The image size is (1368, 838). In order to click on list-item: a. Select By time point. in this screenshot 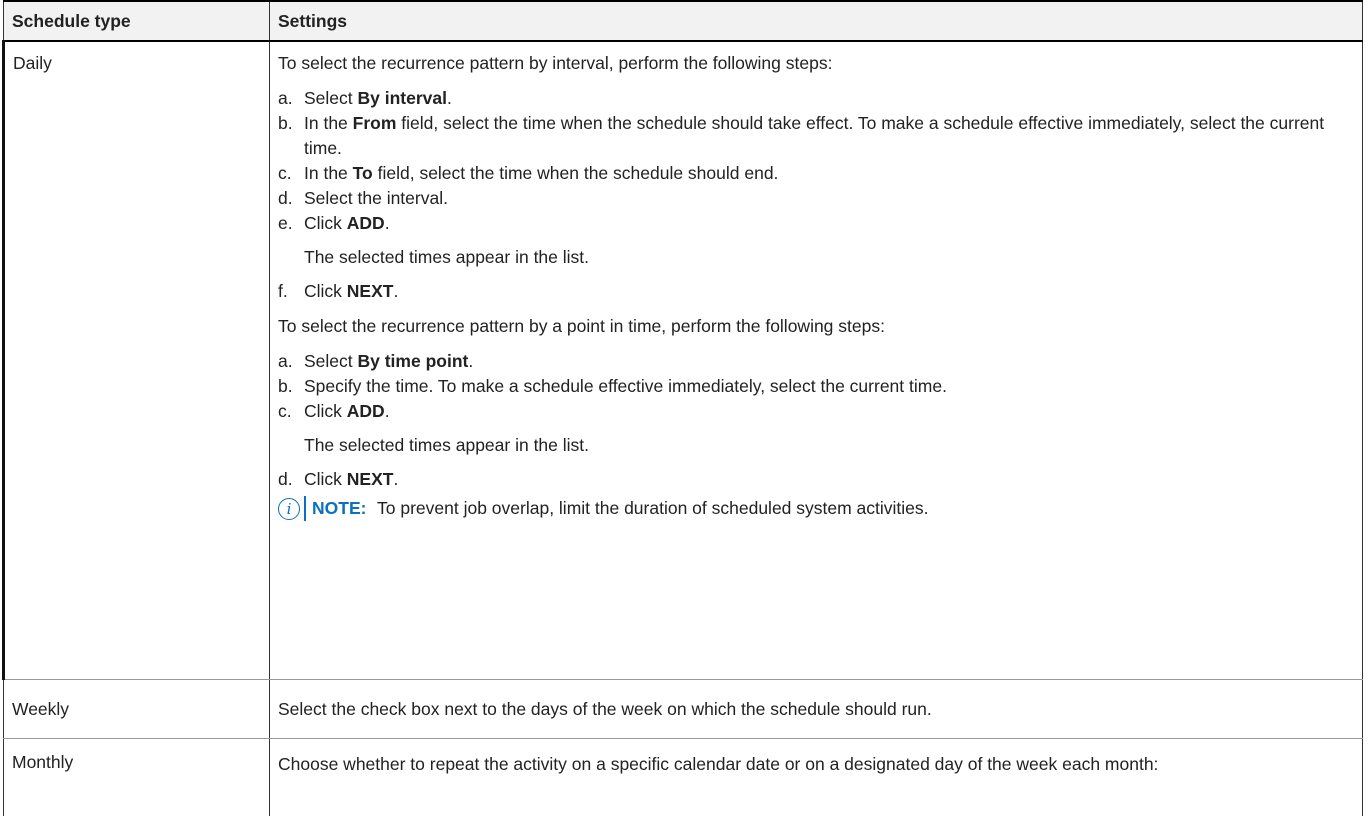, I will do `click(820, 361)`.